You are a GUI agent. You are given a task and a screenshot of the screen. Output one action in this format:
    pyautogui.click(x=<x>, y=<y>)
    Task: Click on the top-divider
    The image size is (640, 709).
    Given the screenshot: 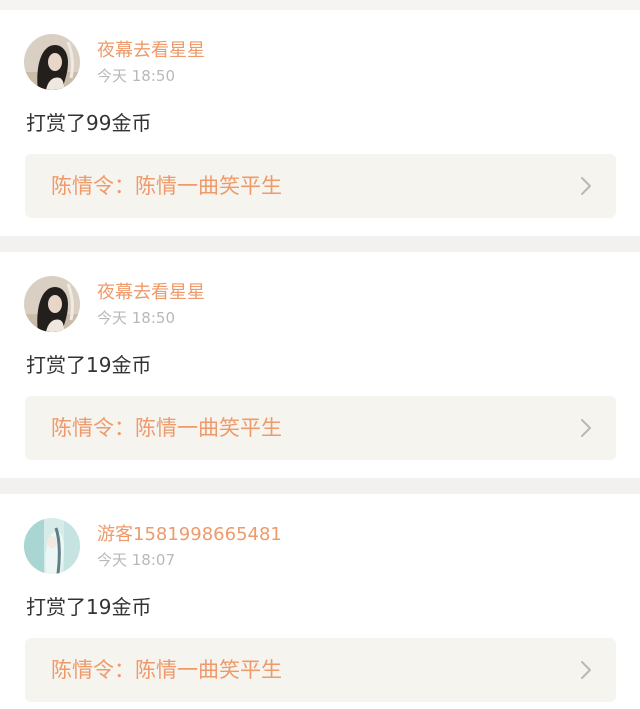 What is the action you would take?
    pyautogui.click(x=320, y=5)
    